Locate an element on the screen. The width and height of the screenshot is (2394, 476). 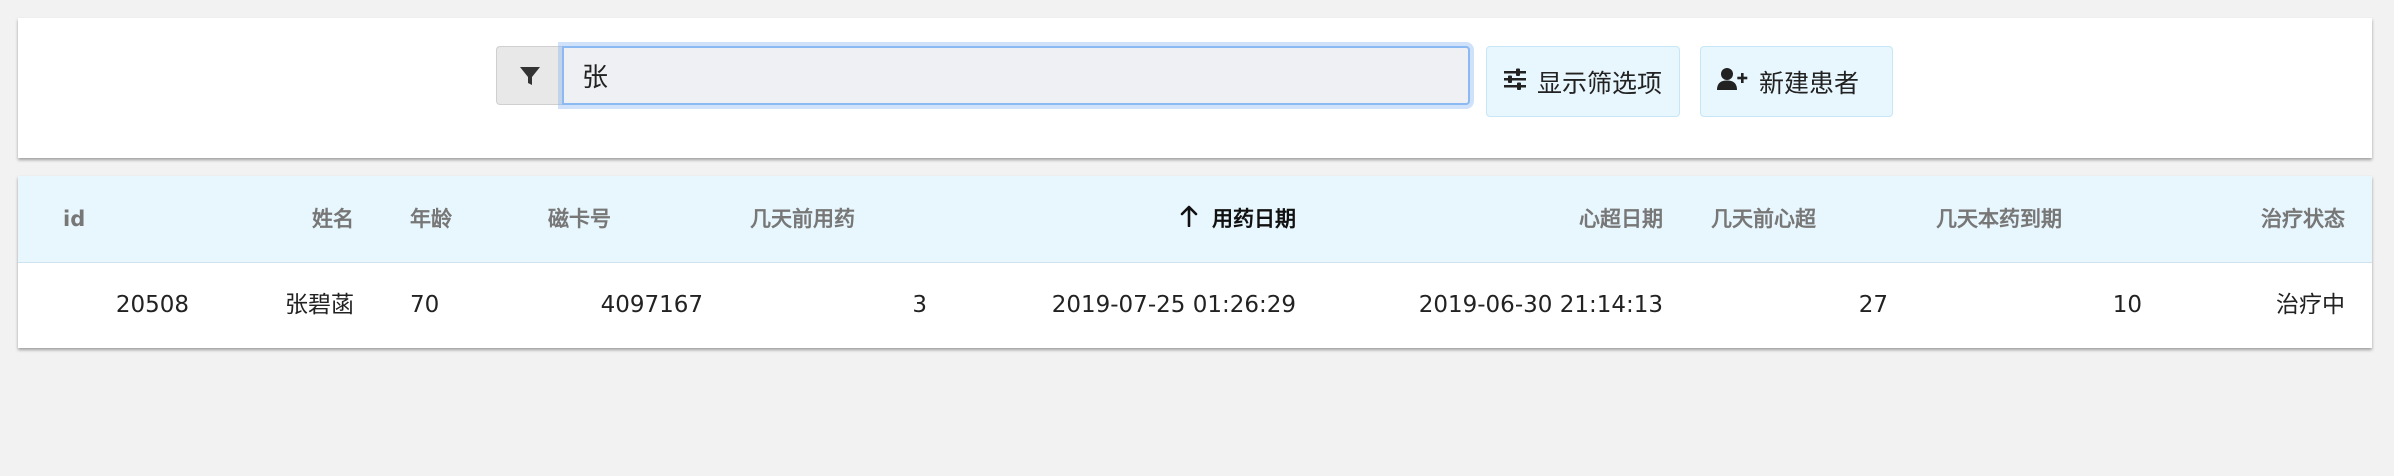
cell-id: 20508 is located at coordinates (152, 305).